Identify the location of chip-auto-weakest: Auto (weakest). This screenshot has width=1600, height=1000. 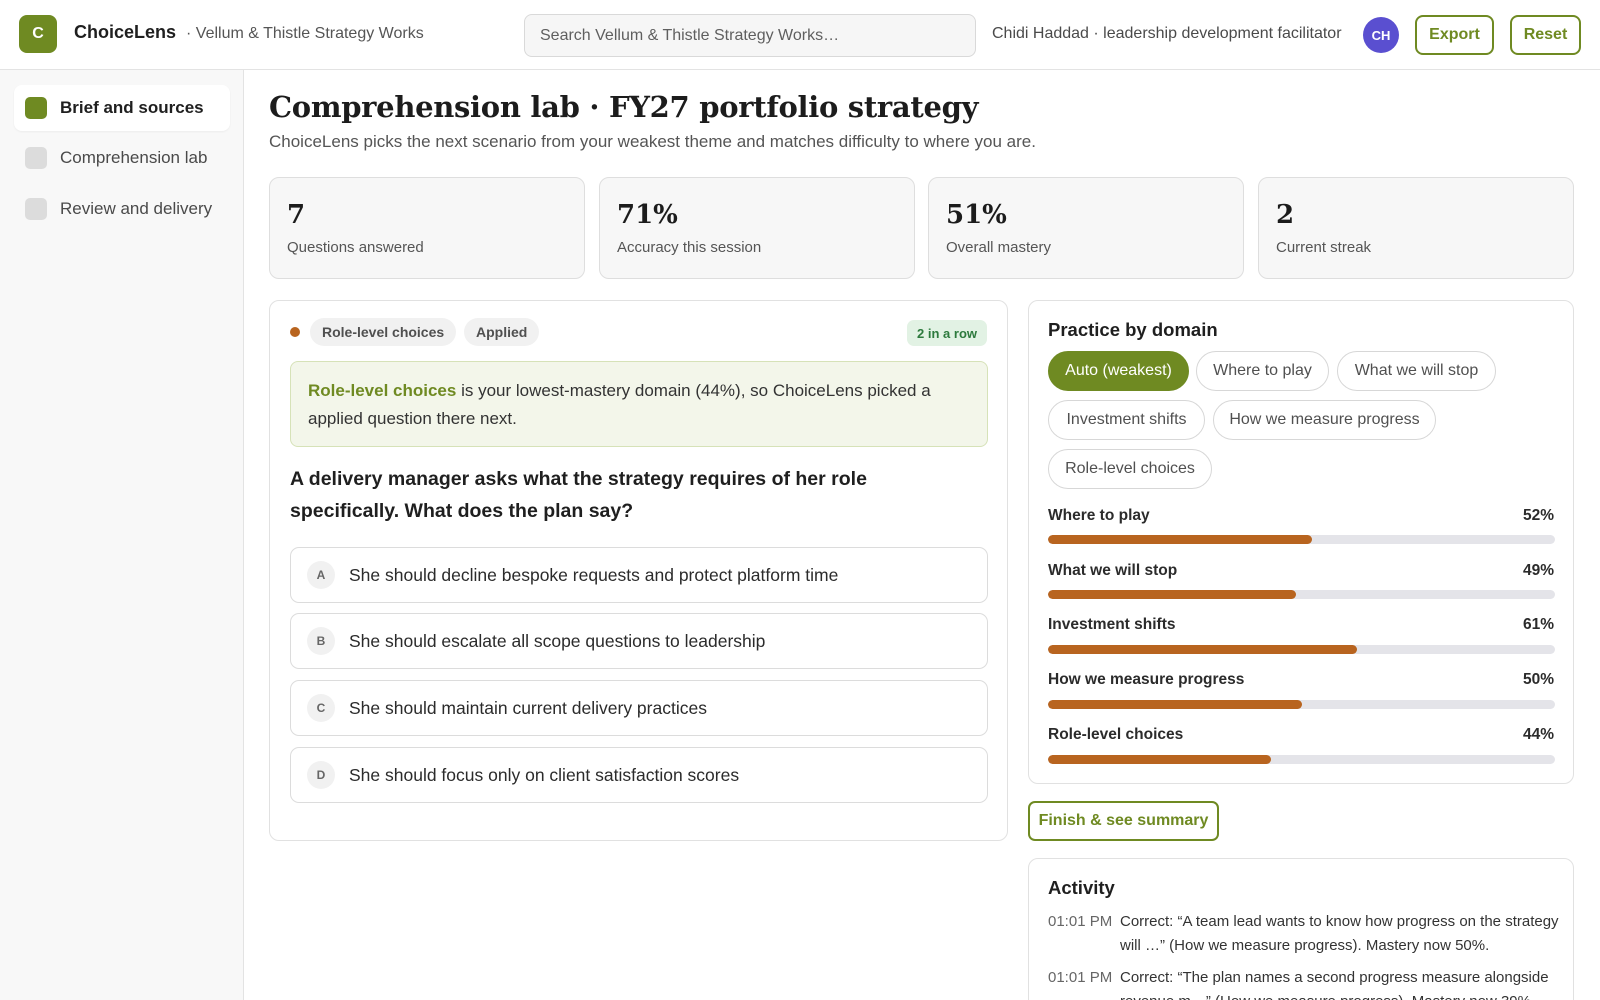
(1118, 371).